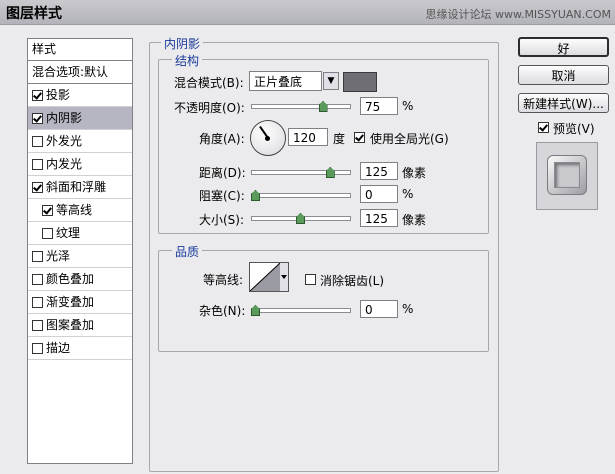 This screenshot has width=615, height=474. I want to click on style-list-item: 图案叠加, so click(80, 325).